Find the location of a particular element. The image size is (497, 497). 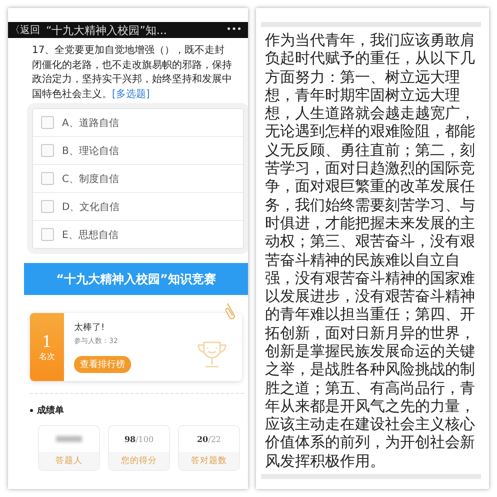

option-label: A、道路自信 is located at coordinates (90, 123).